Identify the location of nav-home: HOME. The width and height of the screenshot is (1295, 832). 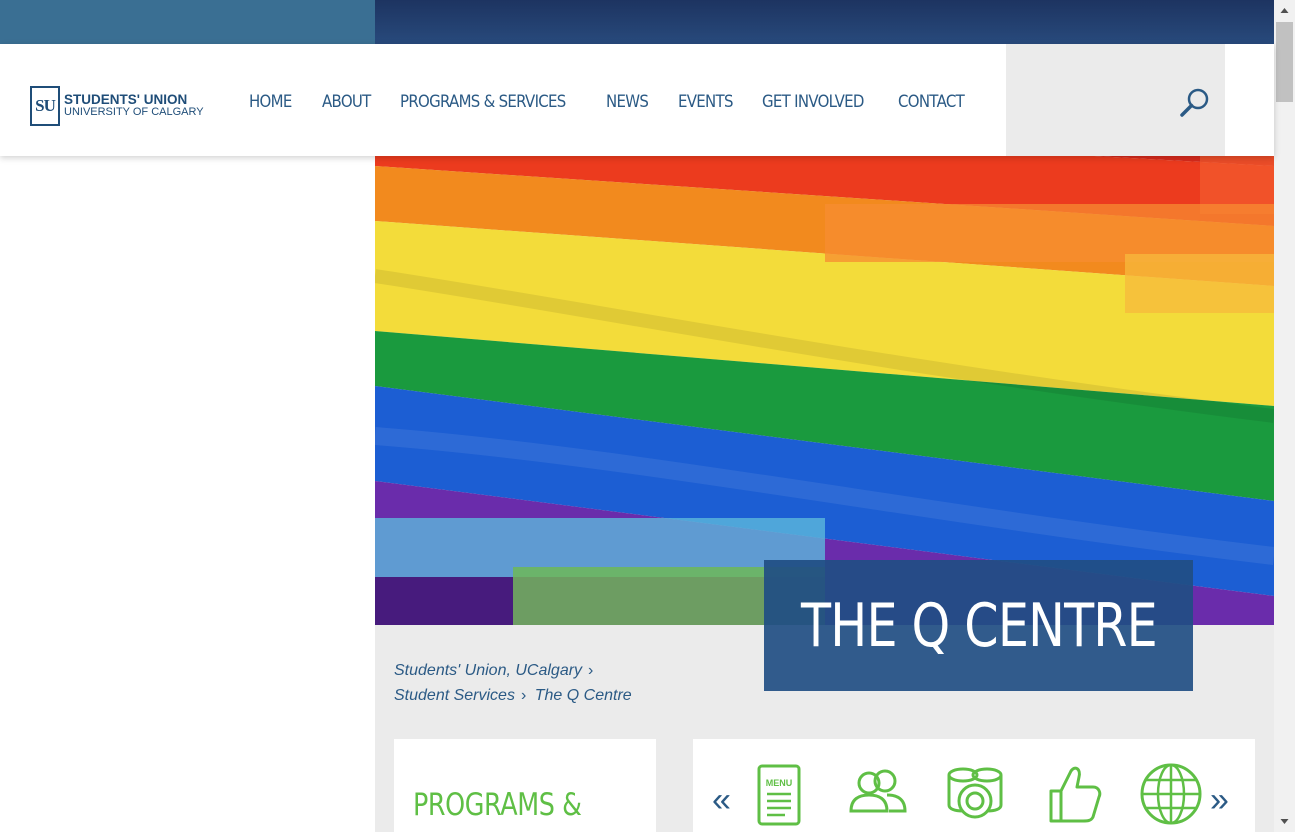
(270, 102).